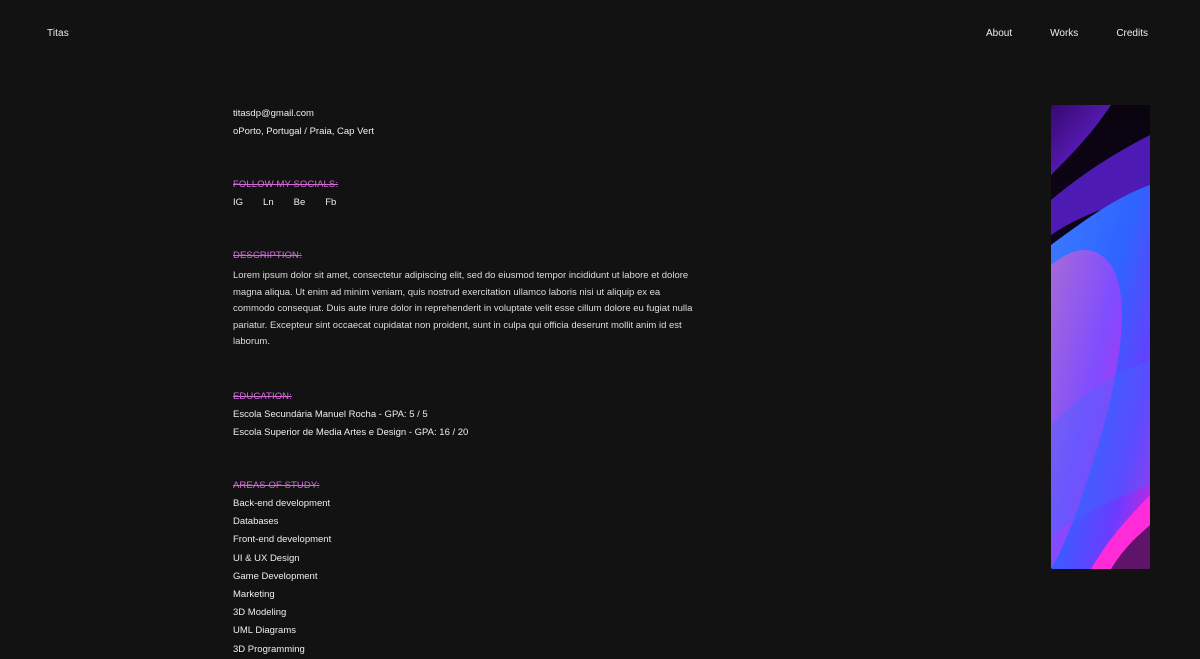 This screenshot has width=1200, height=659. What do you see at coordinates (1064, 33) in the screenshot?
I see `nav-works-link: Works` at bounding box center [1064, 33].